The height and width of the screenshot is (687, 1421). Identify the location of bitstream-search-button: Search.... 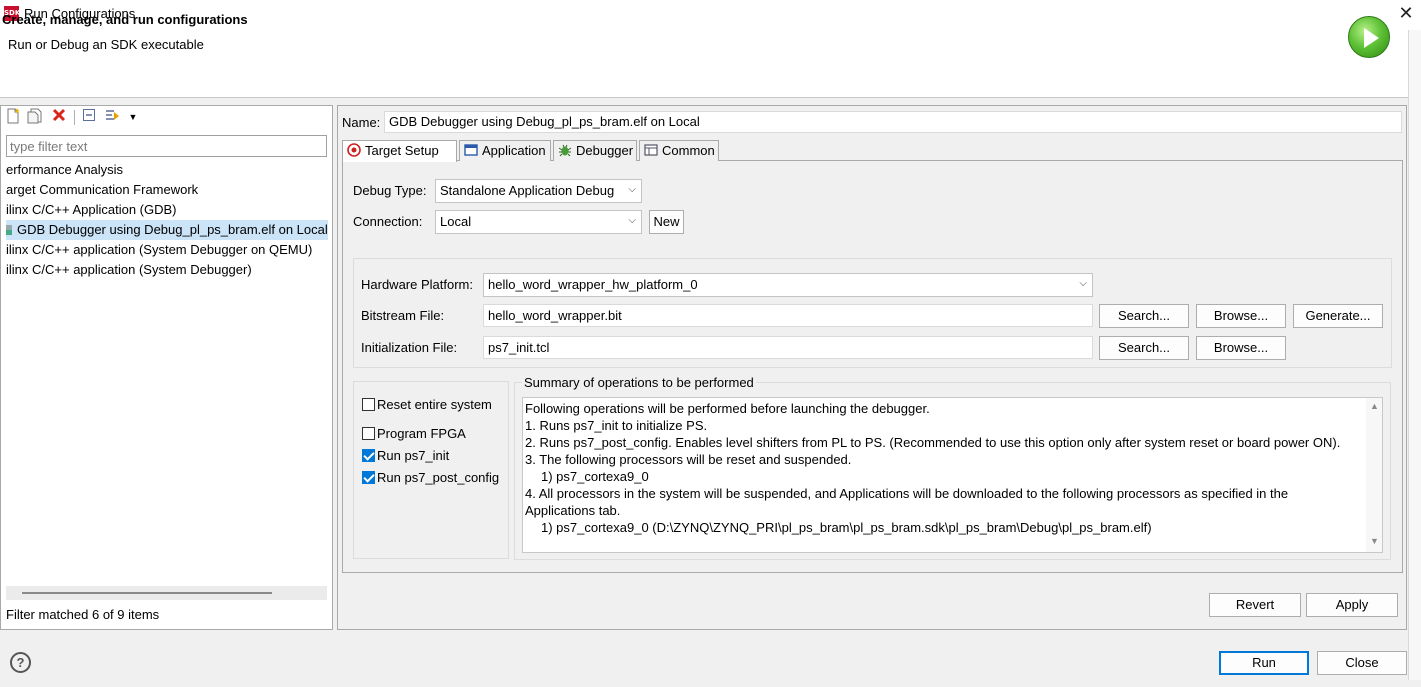
(1144, 316).